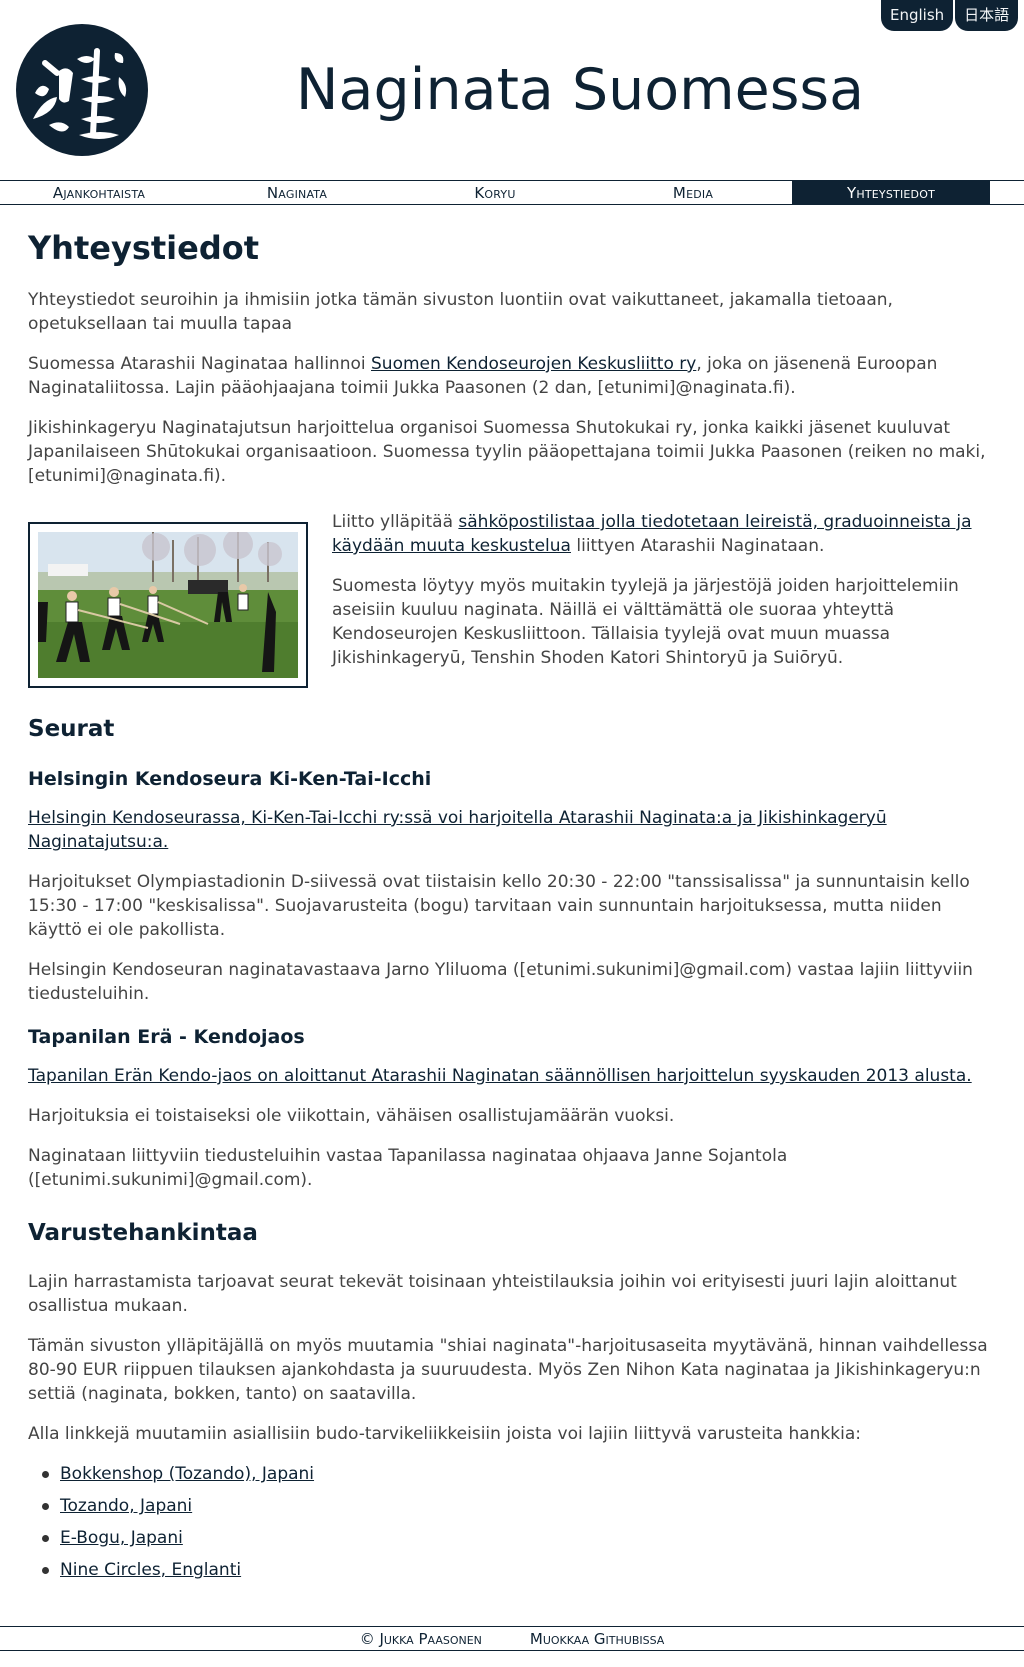  I want to click on mailing-list-text-before: Liitto ylläpitää, so click(395, 522).